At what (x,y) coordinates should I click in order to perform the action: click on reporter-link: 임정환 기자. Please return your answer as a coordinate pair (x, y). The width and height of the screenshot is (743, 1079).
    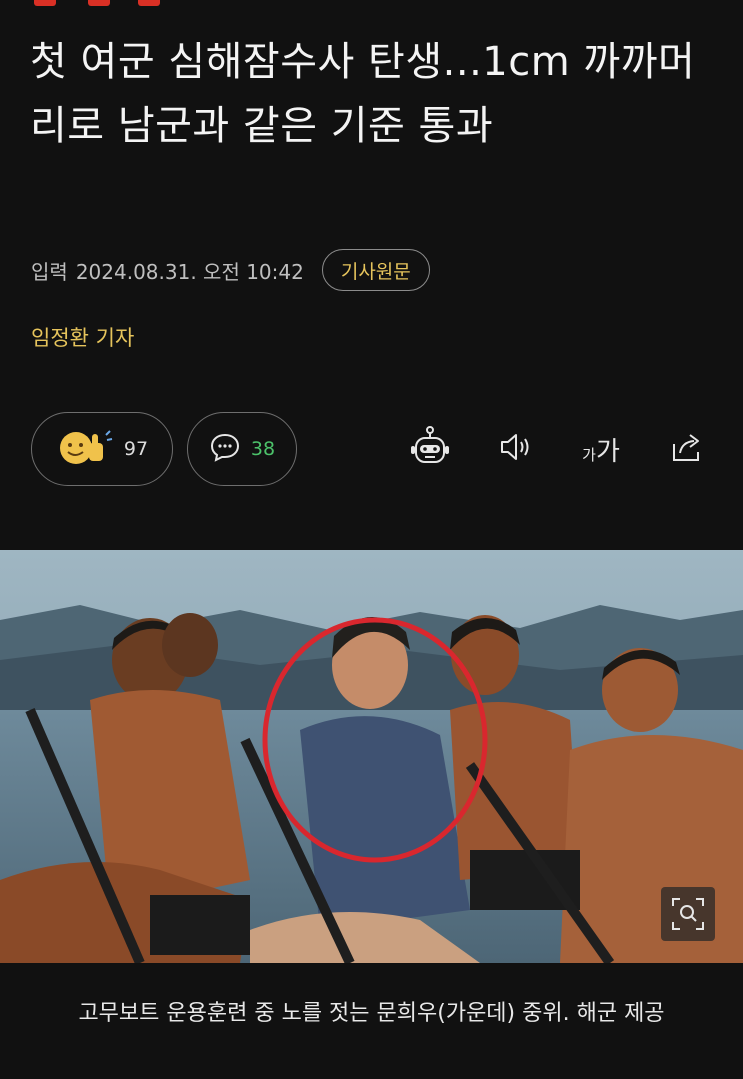
    Looking at the image, I should click on (82, 337).